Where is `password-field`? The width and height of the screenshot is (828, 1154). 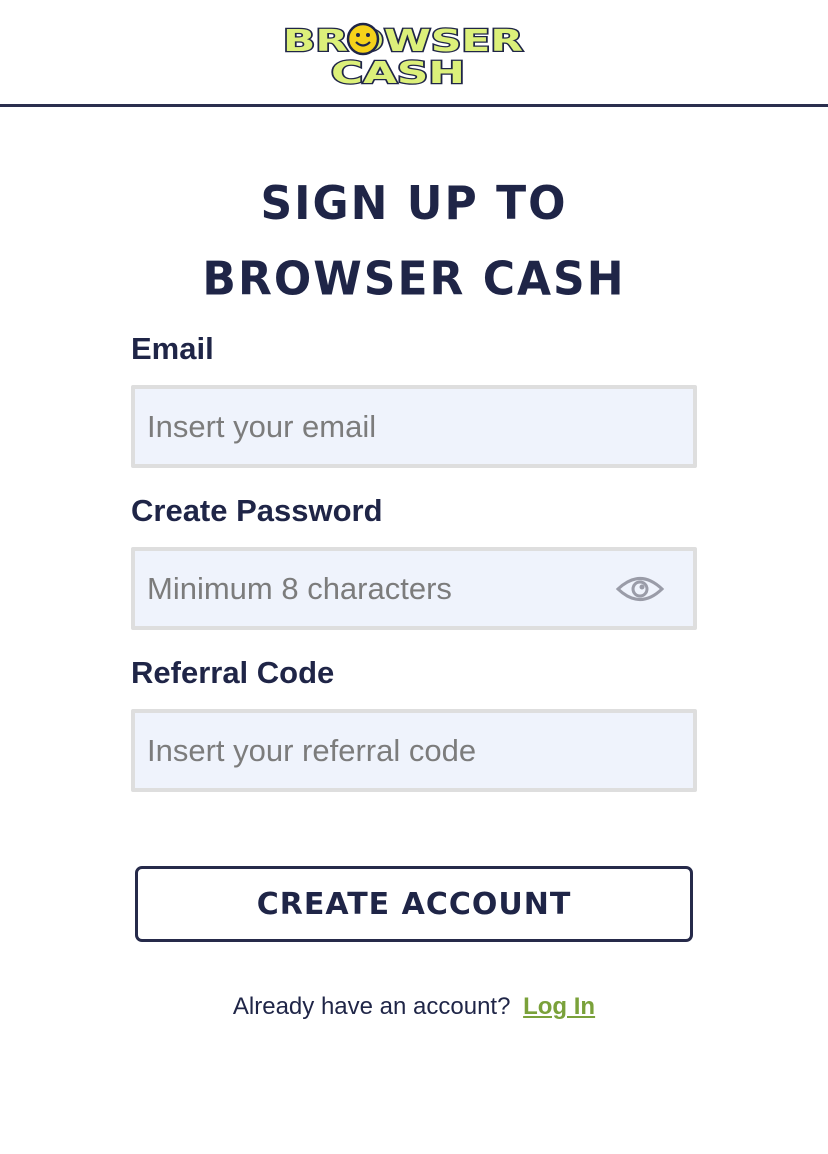
password-field is located at coordinates (414, 588).